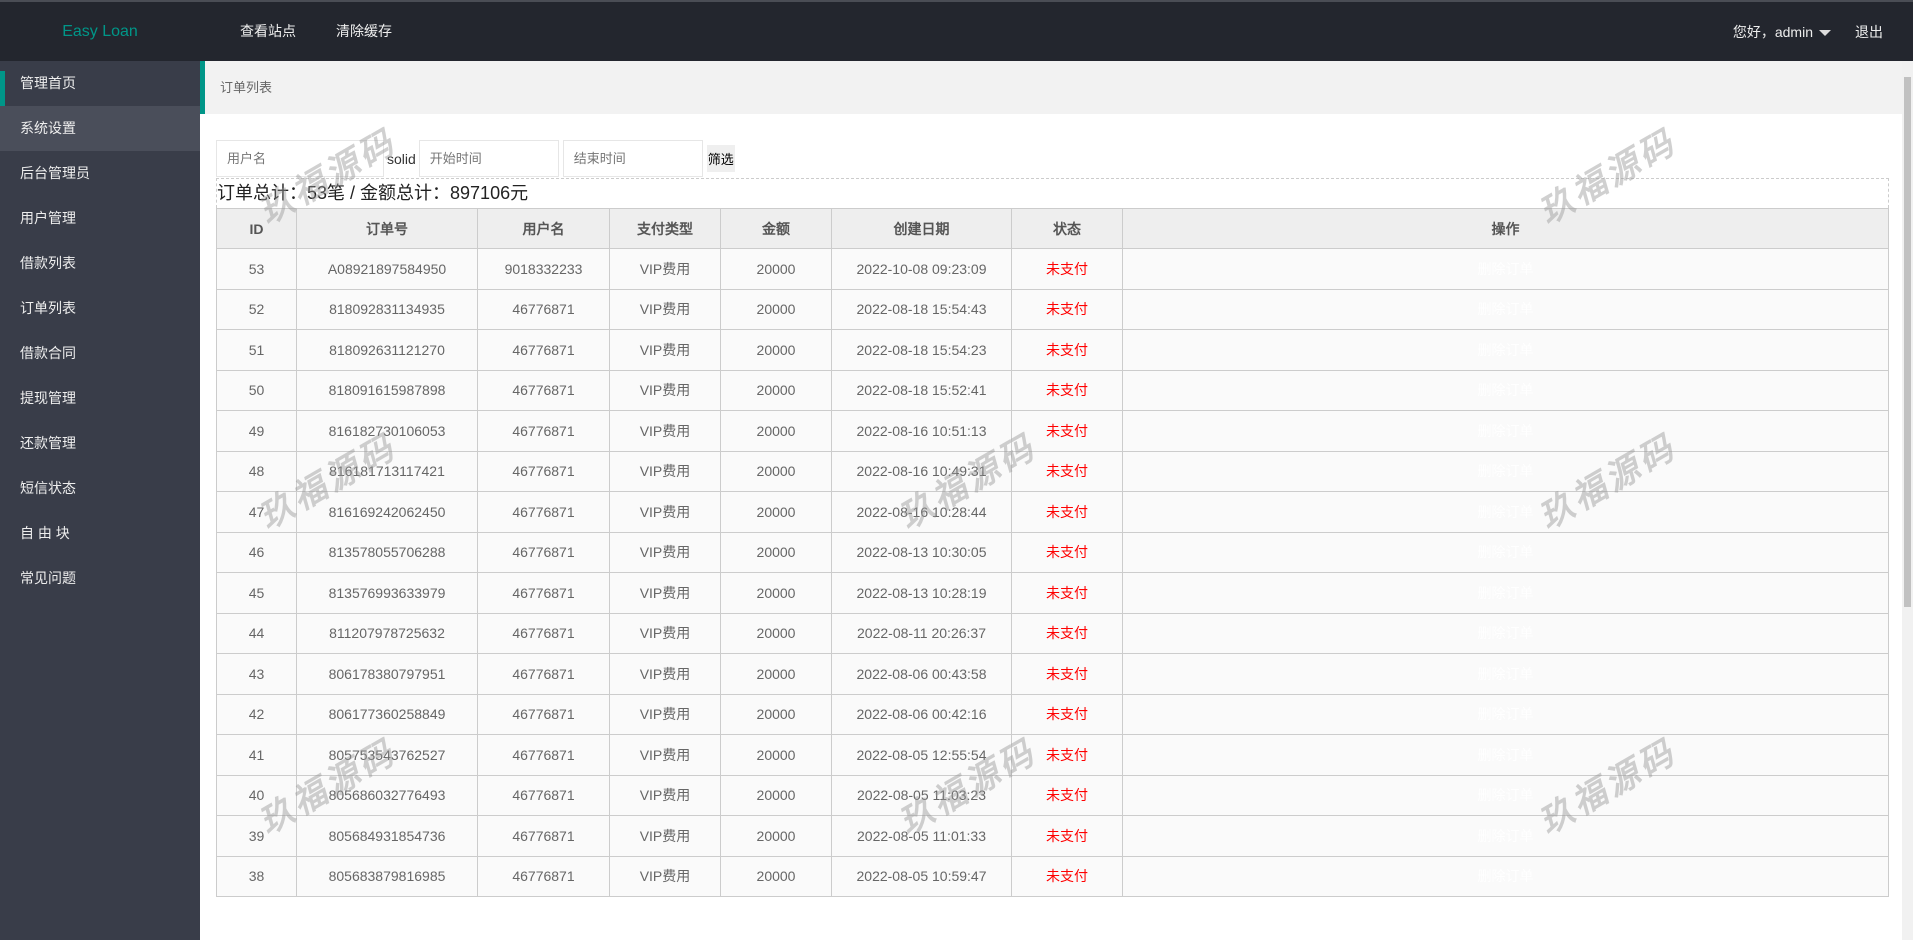  I want to click on logo: Easy Loan, so click(100, 31).